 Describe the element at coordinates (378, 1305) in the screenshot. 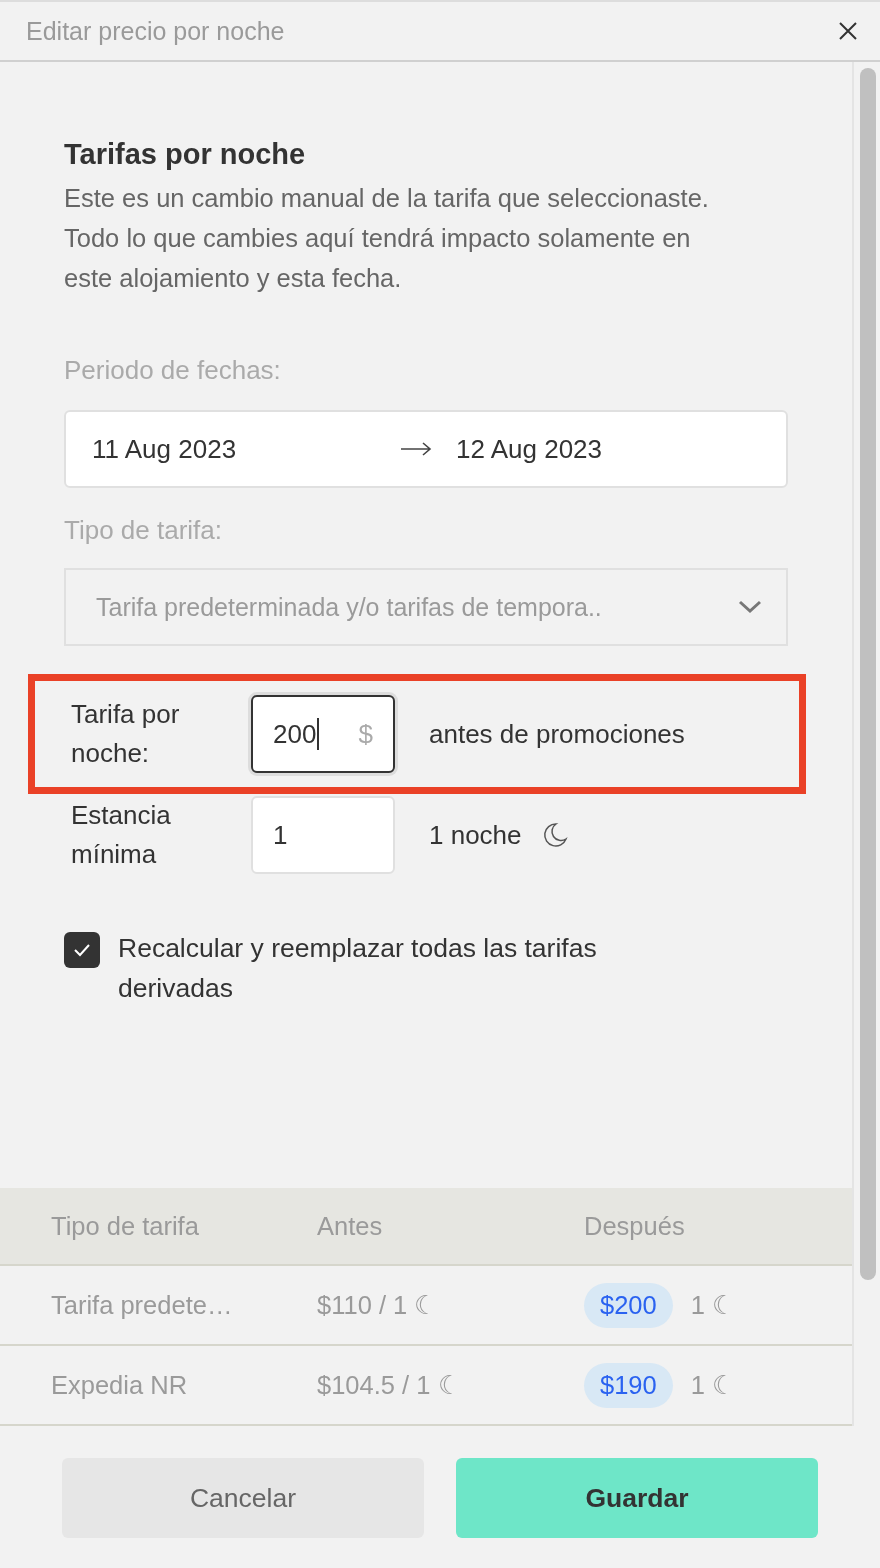

I see `table-cell-text: $110 / 1 ☾` at that location.